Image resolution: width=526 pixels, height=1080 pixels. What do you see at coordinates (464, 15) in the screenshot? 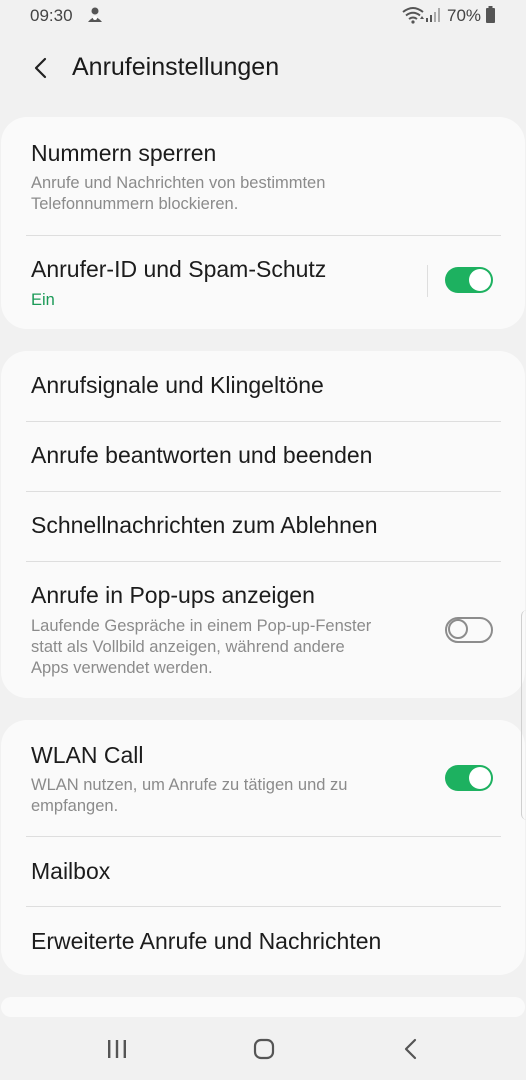
I see `battery-percentage: 70%` at bounding box center [464, 15].